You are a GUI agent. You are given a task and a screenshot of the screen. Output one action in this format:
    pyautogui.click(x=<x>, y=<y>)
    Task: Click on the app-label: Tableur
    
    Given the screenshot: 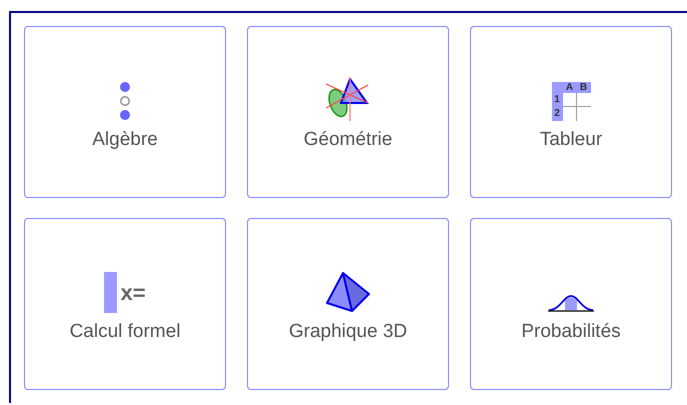 What is the action you would take?
    pyautogui.click(x=571, y=140)
    